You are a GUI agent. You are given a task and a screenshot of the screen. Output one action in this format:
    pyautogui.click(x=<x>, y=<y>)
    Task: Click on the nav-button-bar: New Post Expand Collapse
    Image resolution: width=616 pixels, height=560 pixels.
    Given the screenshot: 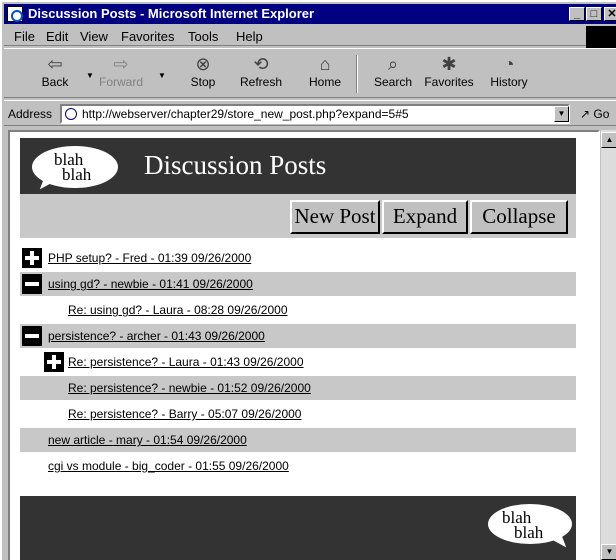 What is the action you would take?
    pyautogui.click(x=298, y=216)
    